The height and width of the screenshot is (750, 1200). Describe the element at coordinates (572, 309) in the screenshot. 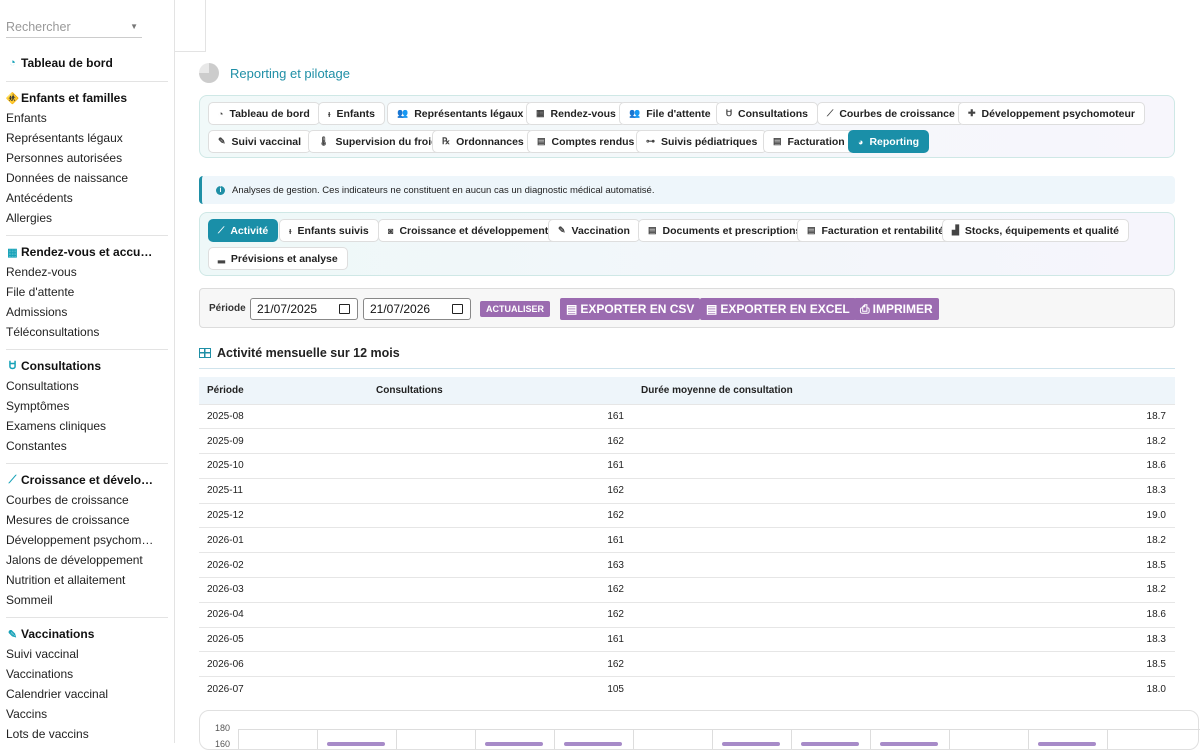

I see `file-csv-icon: ▤` at that location.